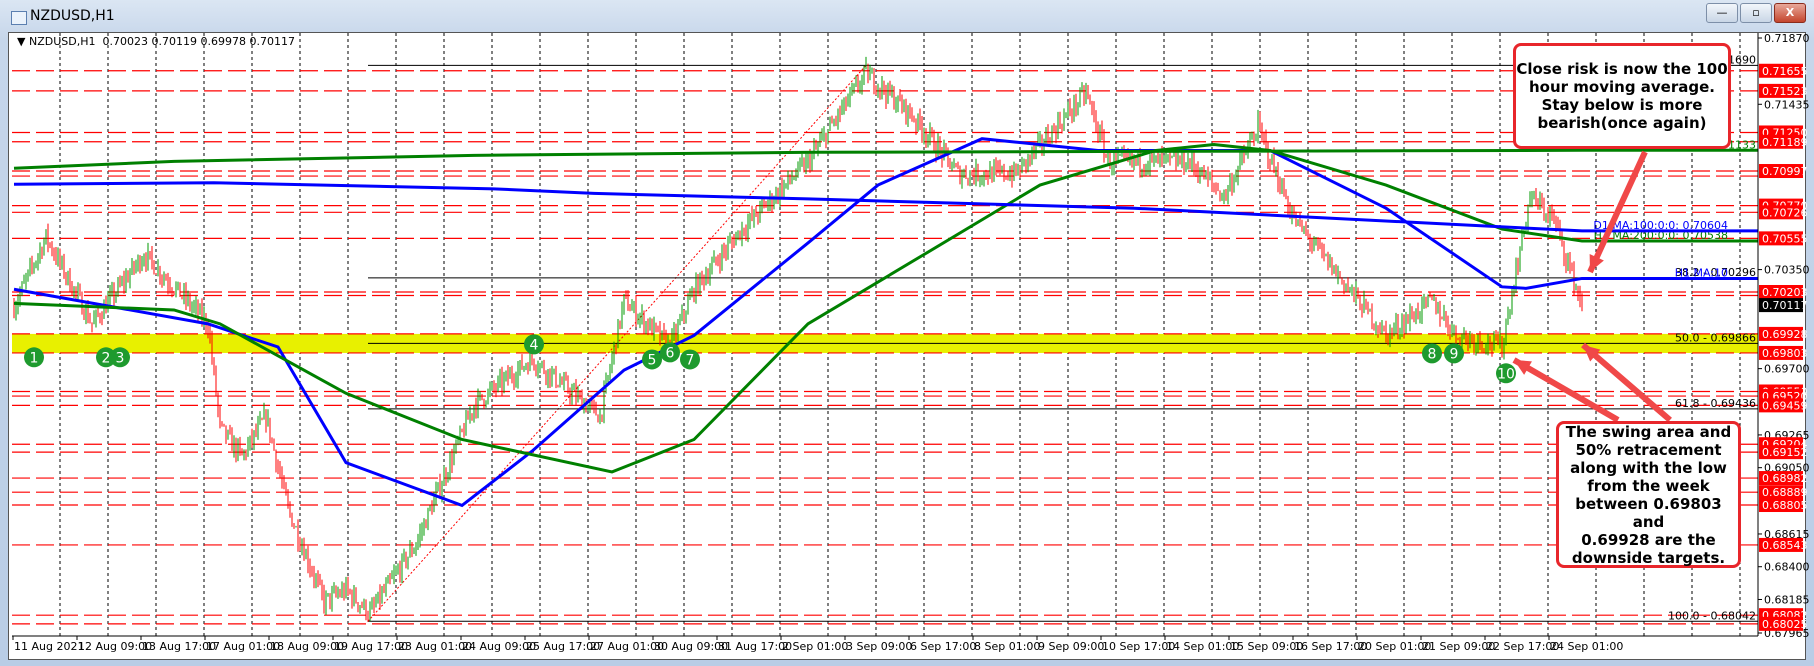 The width and height of the screenshot is (1814, 666). What do you see at coordinates (174, 41) in the screenshot?
I see `legend-high: 0.70119` at bounding box center [174, 41].